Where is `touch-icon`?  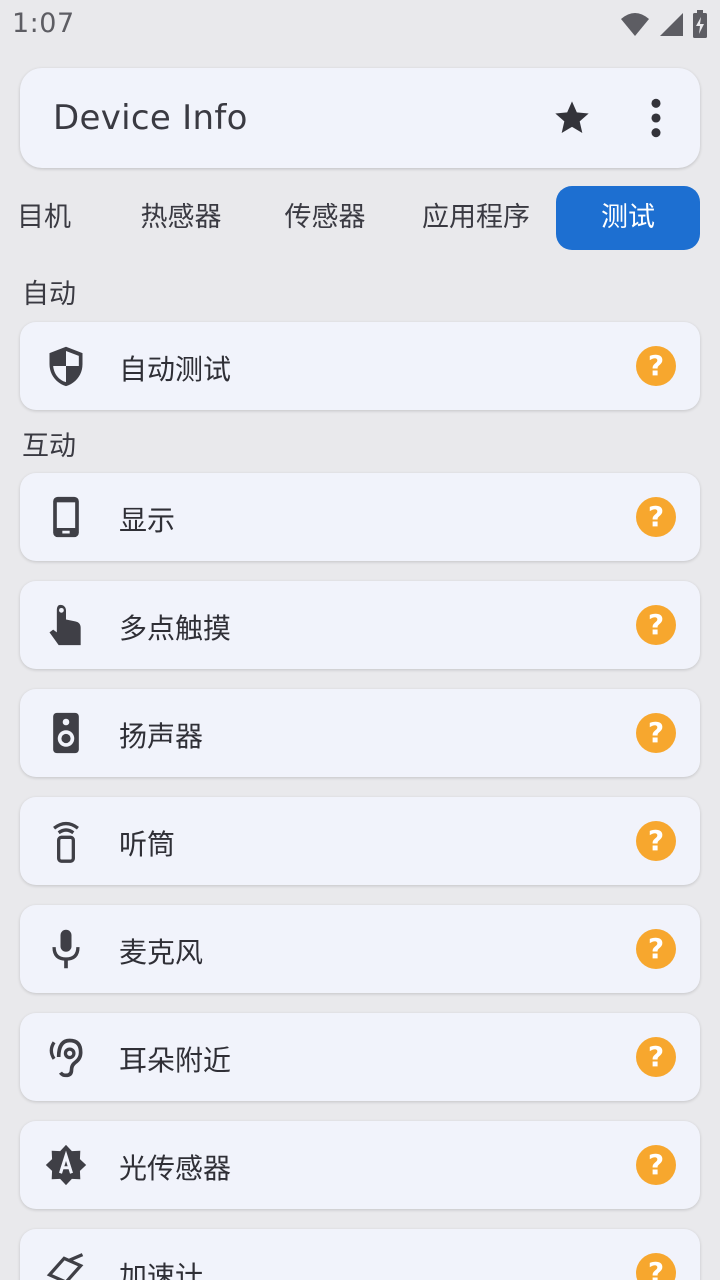 touch-icon is located at coordinates (65, 625).